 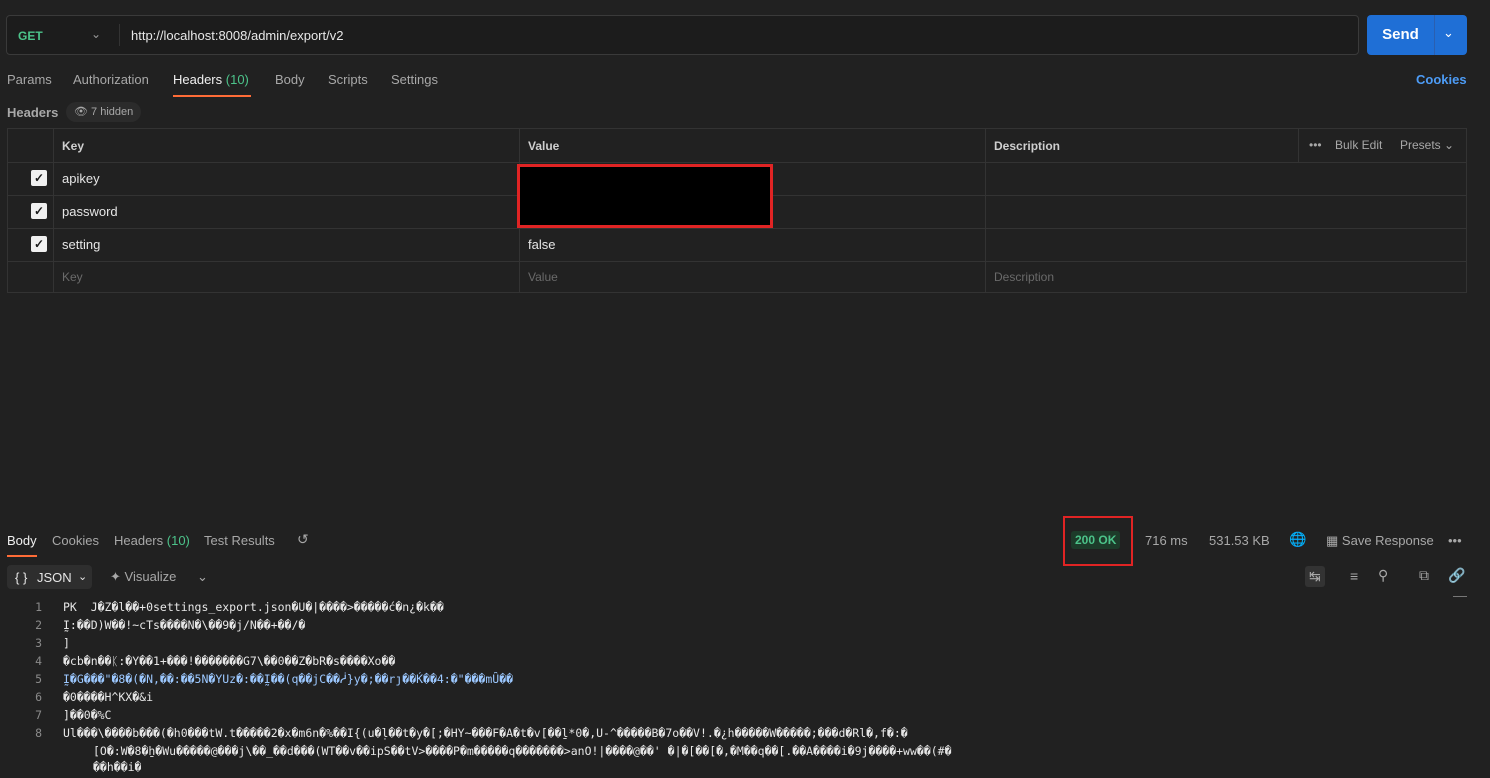 I want to click on response-tab-headers-count: (10), so click(x=178, y=540).